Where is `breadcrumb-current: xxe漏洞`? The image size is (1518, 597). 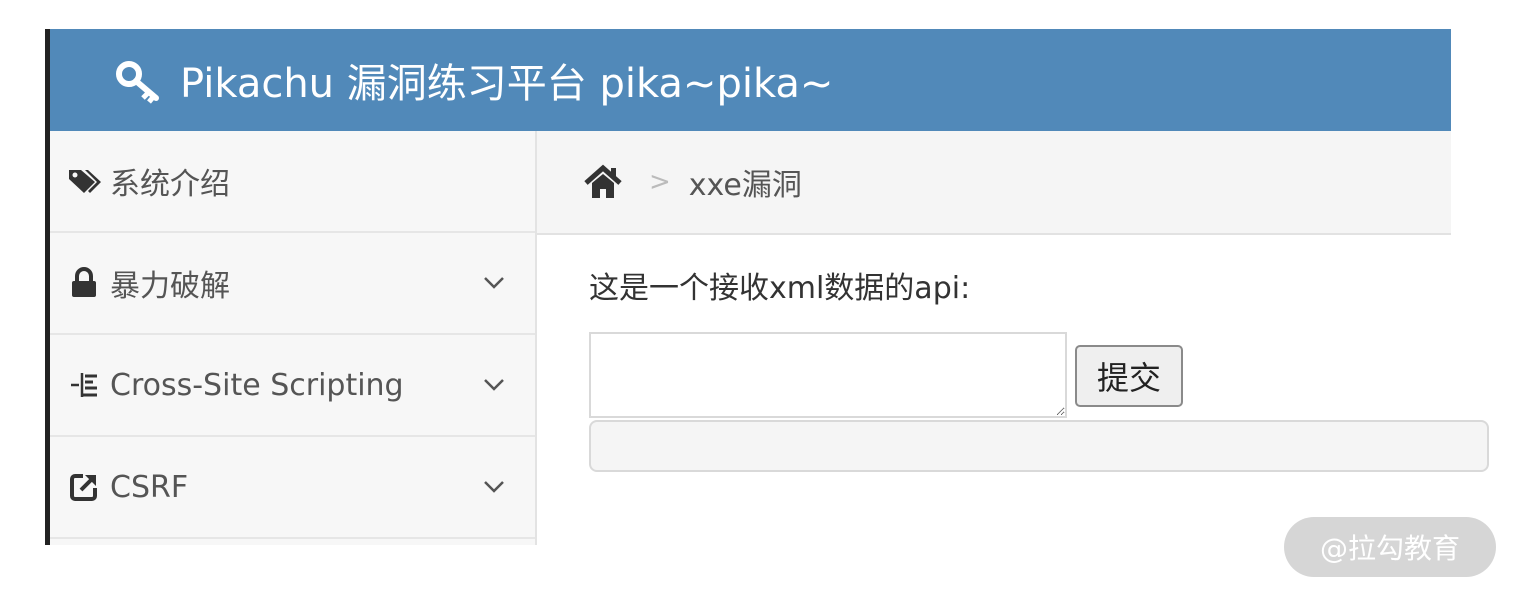
breadcrumb-current: xxe漏洞 is located at coordinates (745, 185).